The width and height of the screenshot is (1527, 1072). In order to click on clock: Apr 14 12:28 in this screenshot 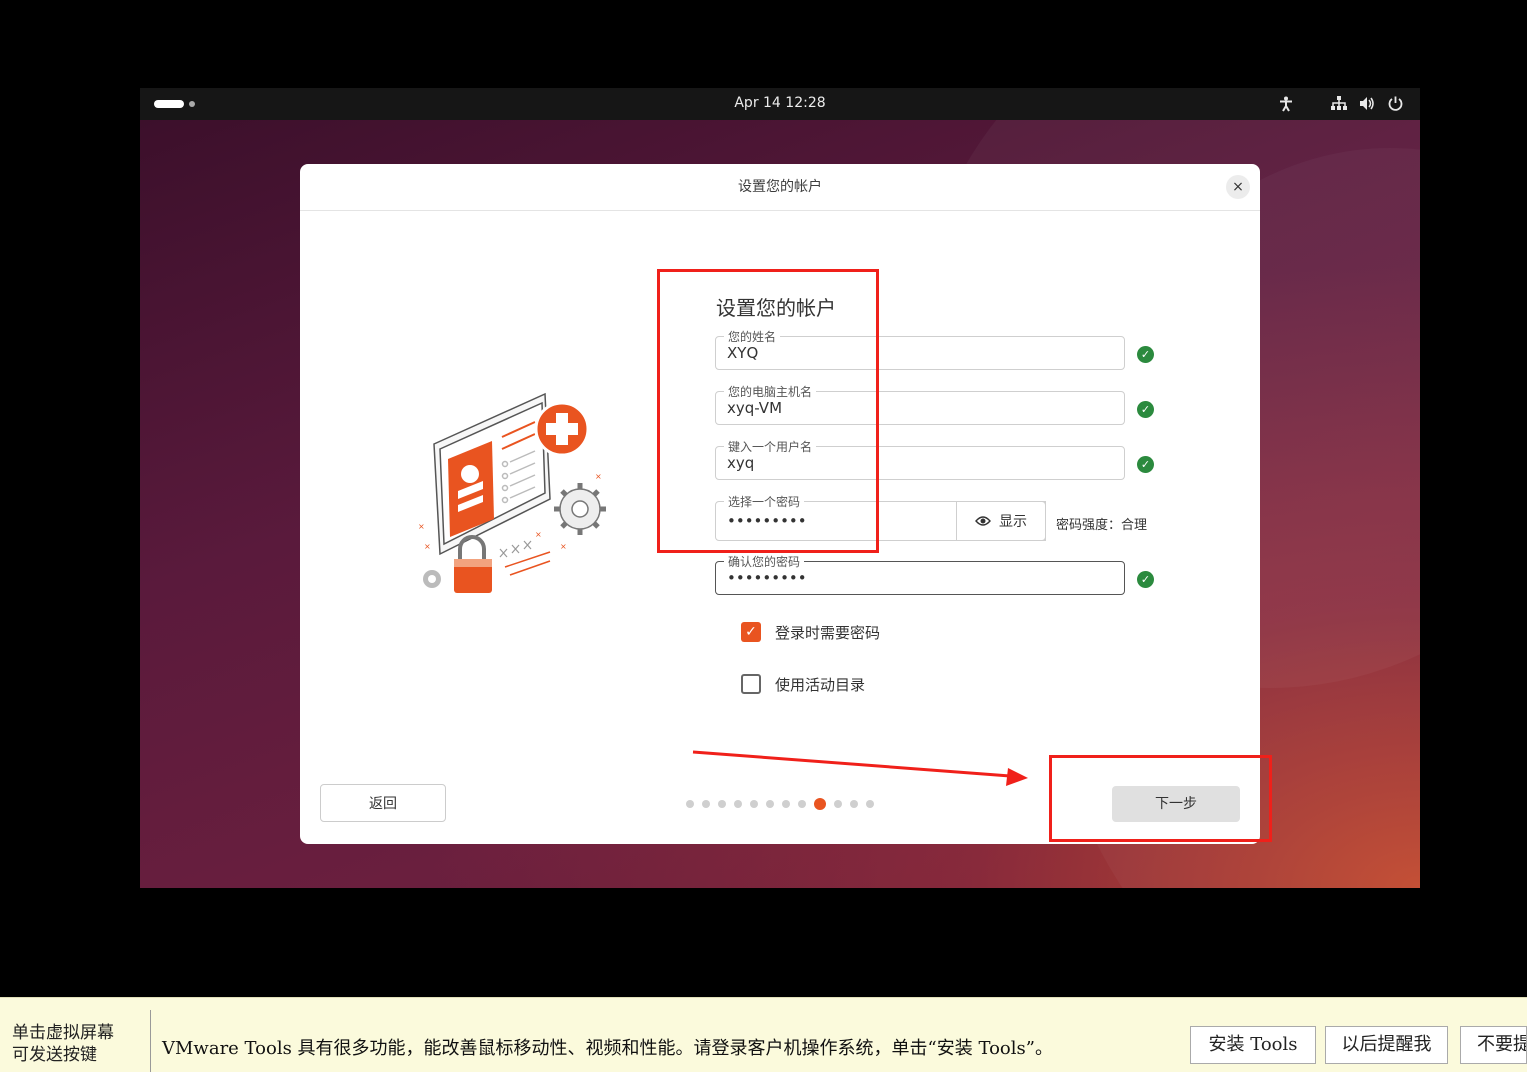, I will do `click(780, 103)`.